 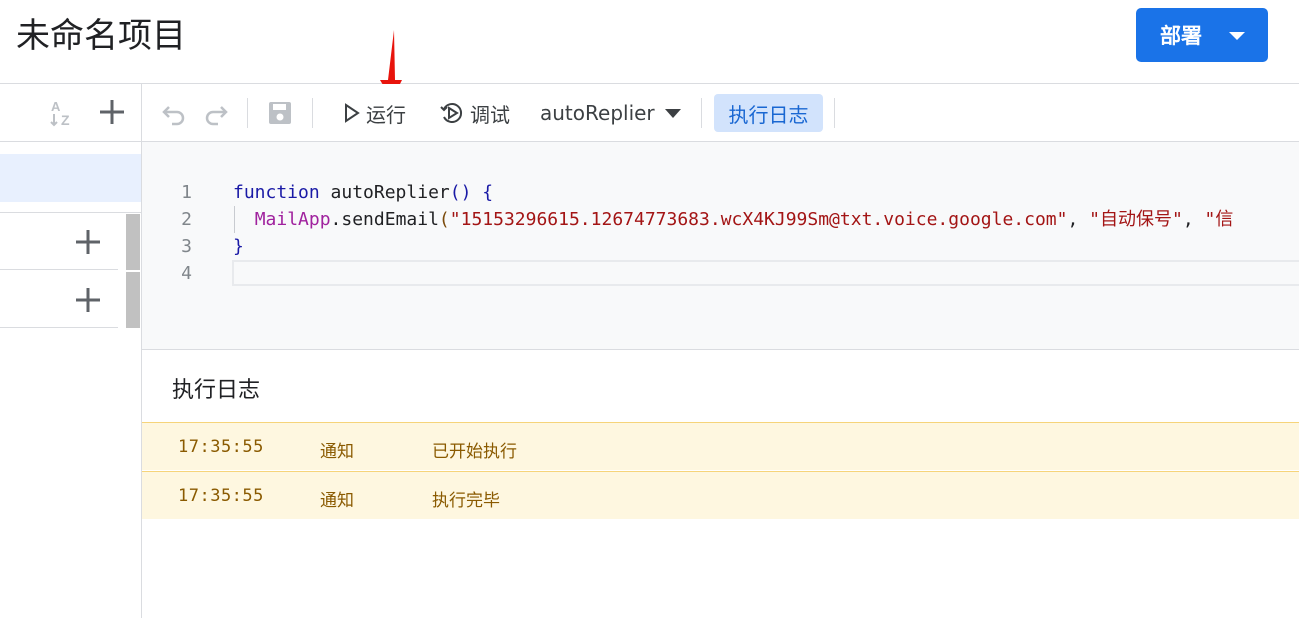 I want to click on code-token: "信, so click(x=1219, y=219).